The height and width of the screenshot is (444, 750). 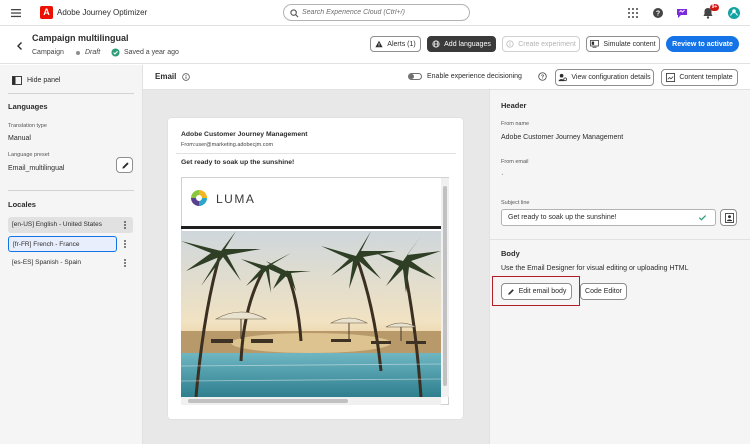 I want to click on apps-grid-icon, so click(x=633, y=13).